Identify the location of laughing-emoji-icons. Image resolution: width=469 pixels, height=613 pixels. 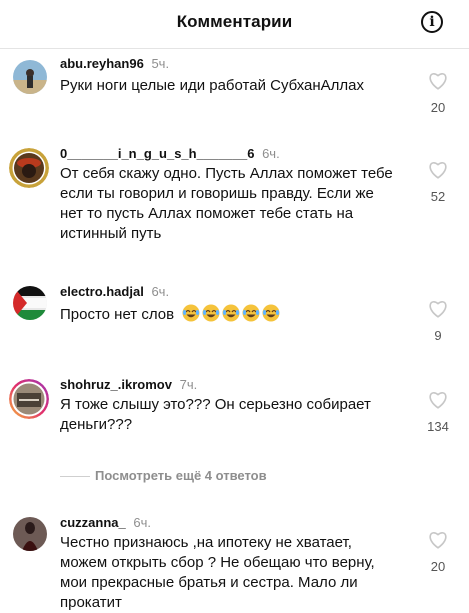
(230, 313).